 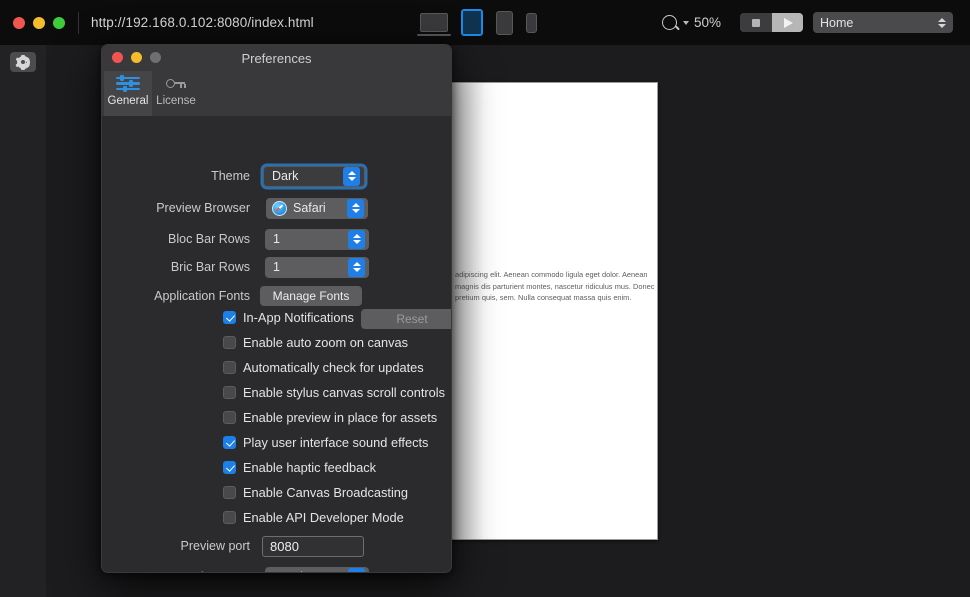 I want to click on page-select-value: Home, so click(x=837, y=22).